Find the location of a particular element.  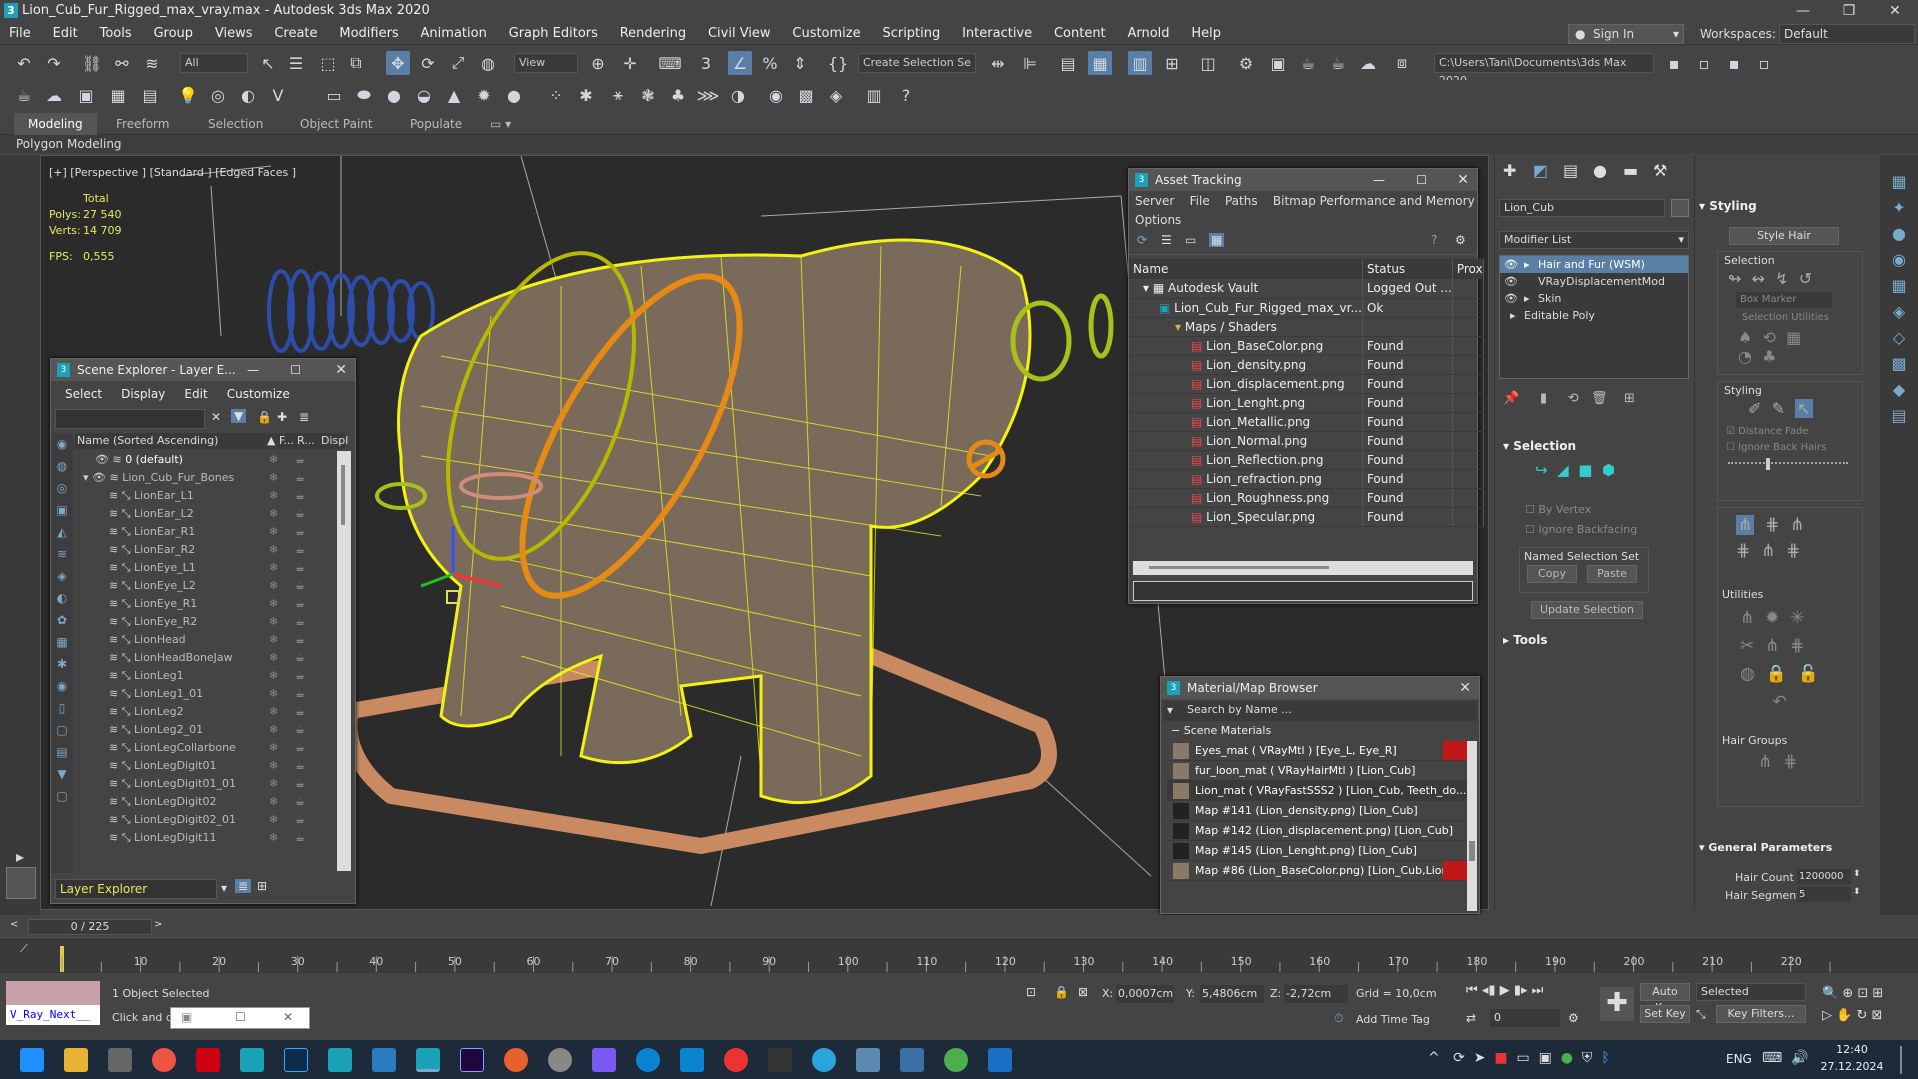

add-time-tag: Add Time Tag is located at coordinates (1393, 1019).